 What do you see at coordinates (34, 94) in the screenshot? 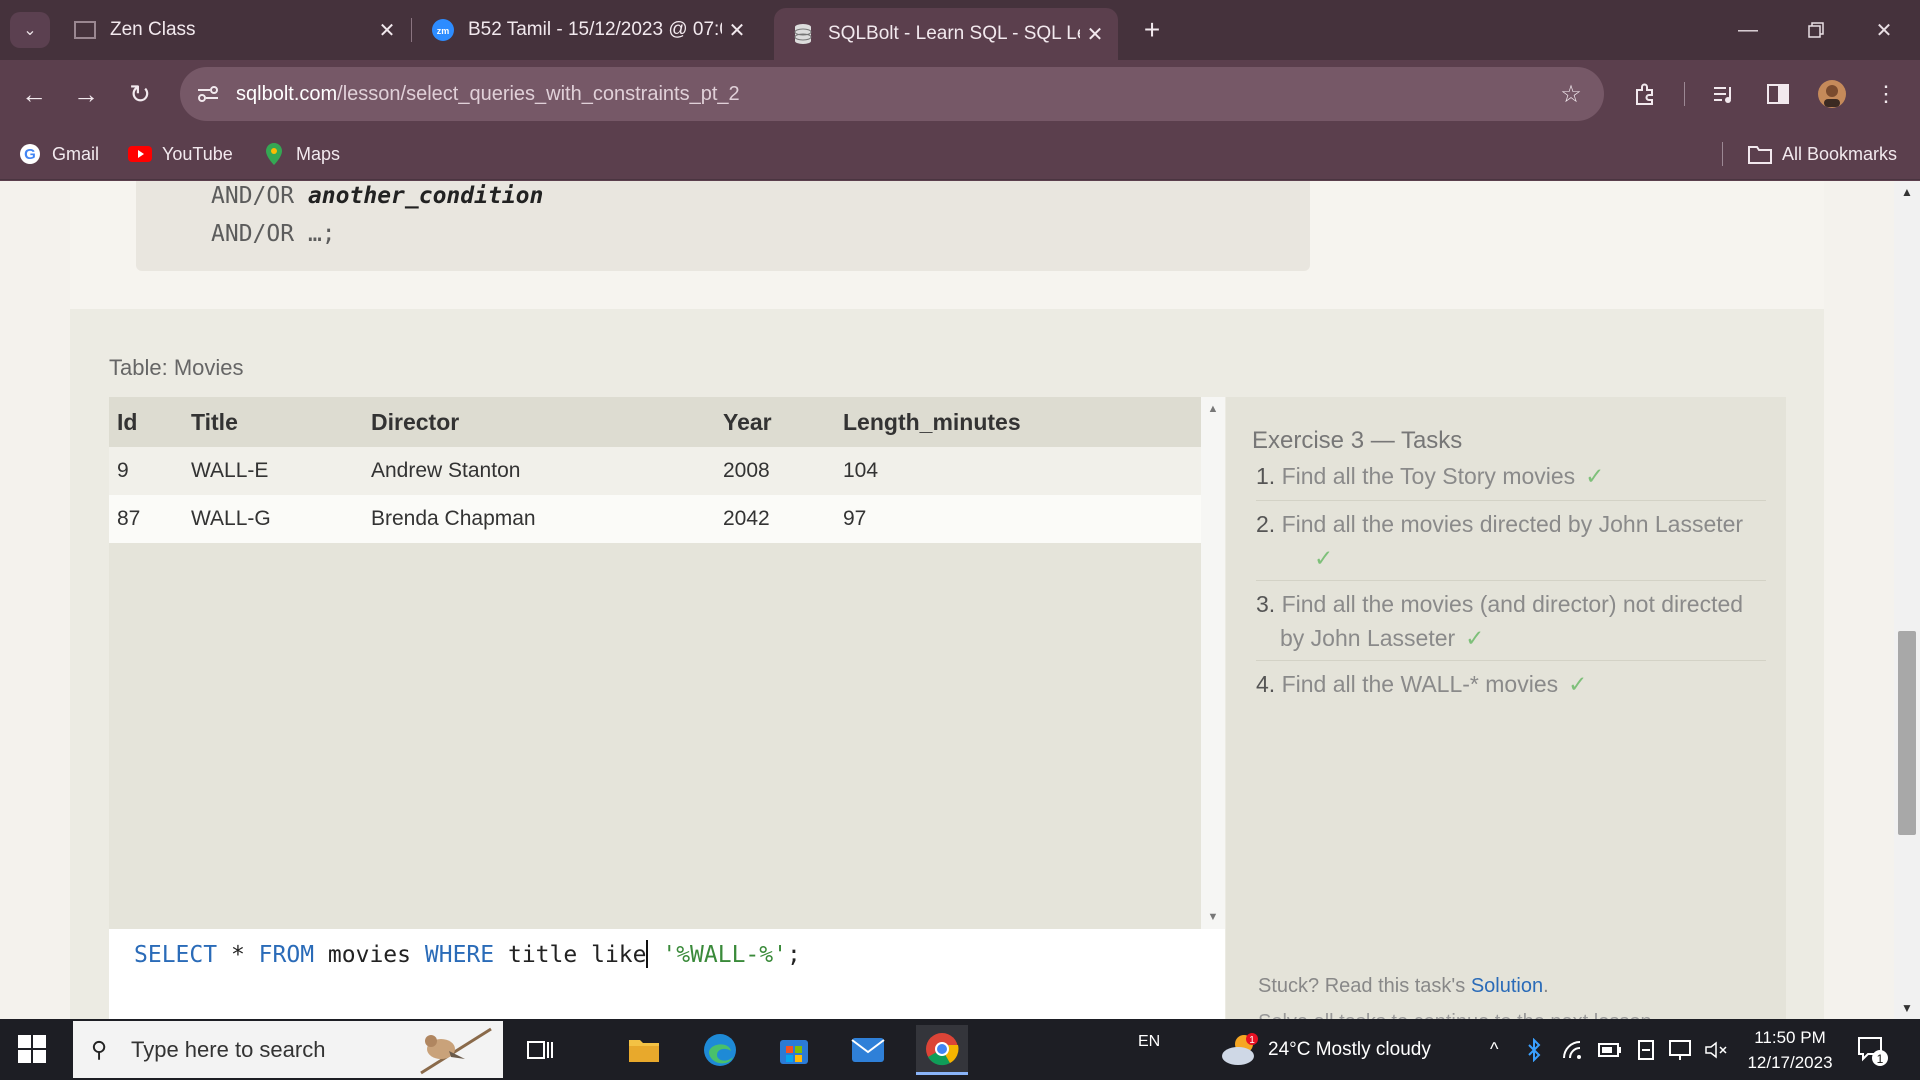
I see `back-button: ←` at bounding box center [34, 94].